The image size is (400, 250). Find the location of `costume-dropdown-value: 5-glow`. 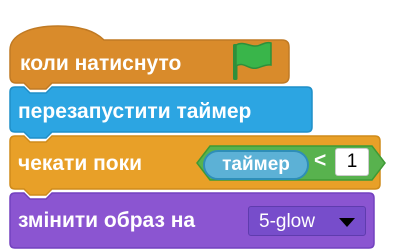

costume-dropdown-value: 5-glow is located at coordinates (287, 221).